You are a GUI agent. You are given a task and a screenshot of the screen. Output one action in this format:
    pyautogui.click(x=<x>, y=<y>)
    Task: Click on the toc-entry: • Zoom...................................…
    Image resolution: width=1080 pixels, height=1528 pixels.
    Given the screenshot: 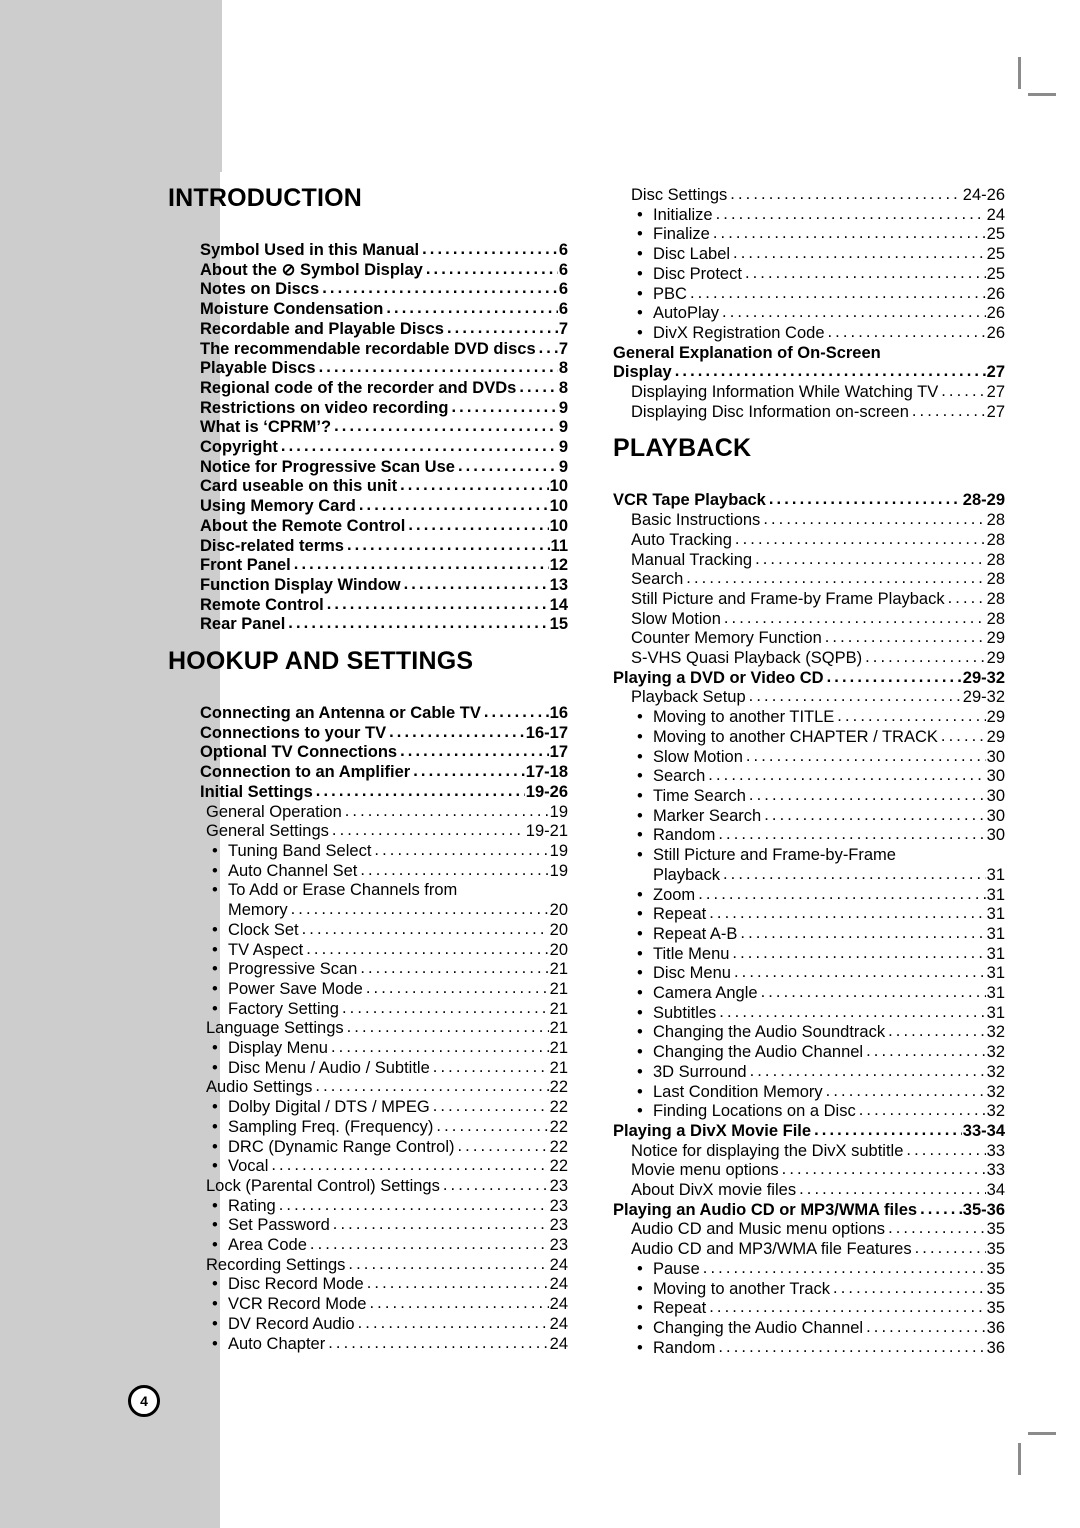 What is the action you would take?
    pyautogui.click(x=809, y=895)
    